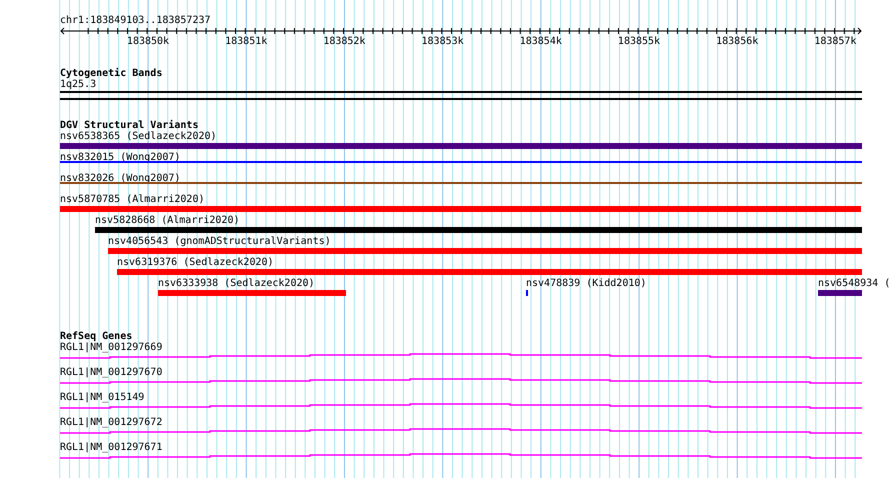  I want to click on variant-label: nsv5870785 (Almarri2020), so click(132, 199).